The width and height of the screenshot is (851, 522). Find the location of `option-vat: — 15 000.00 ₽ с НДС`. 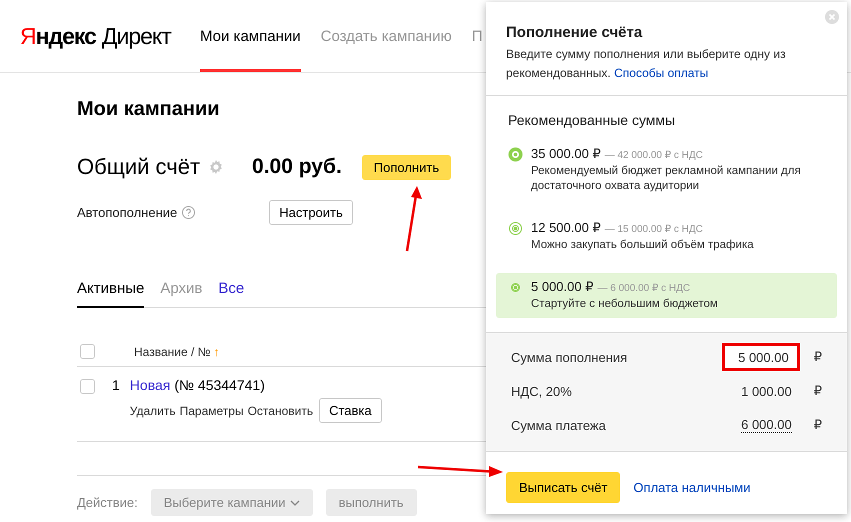

option-vat: — 15 000.00 ₽ с НДС is located at coordinates (653, 229).